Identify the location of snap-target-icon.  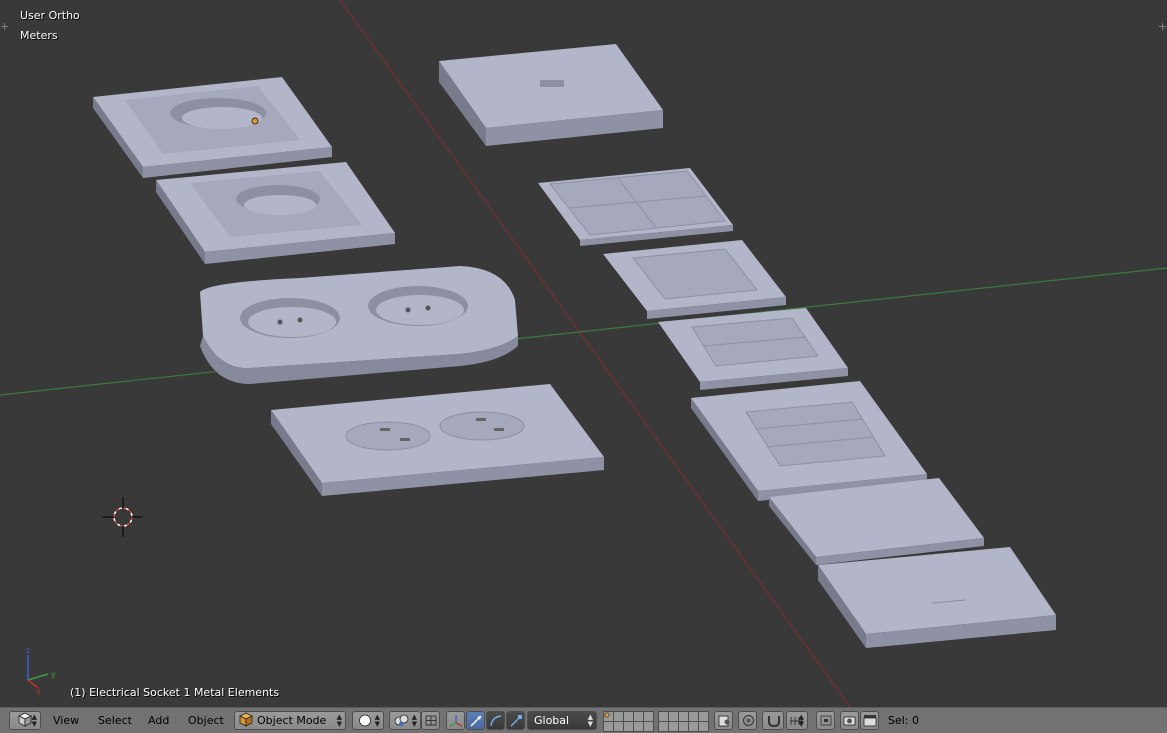
(826, 720).